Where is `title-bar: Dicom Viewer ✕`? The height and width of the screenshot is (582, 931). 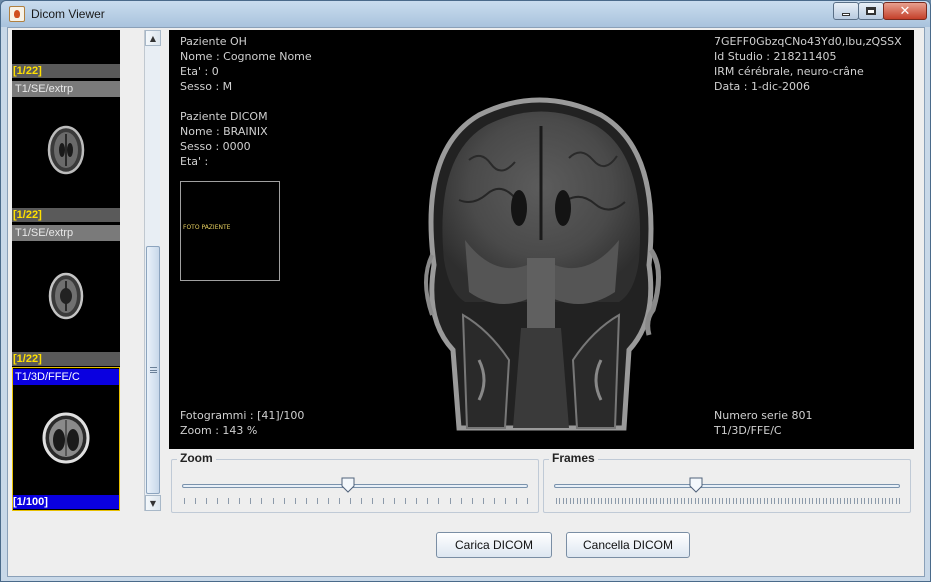 title-bar: Dicom Viewer ✕ is located at coordinates (465, 14).